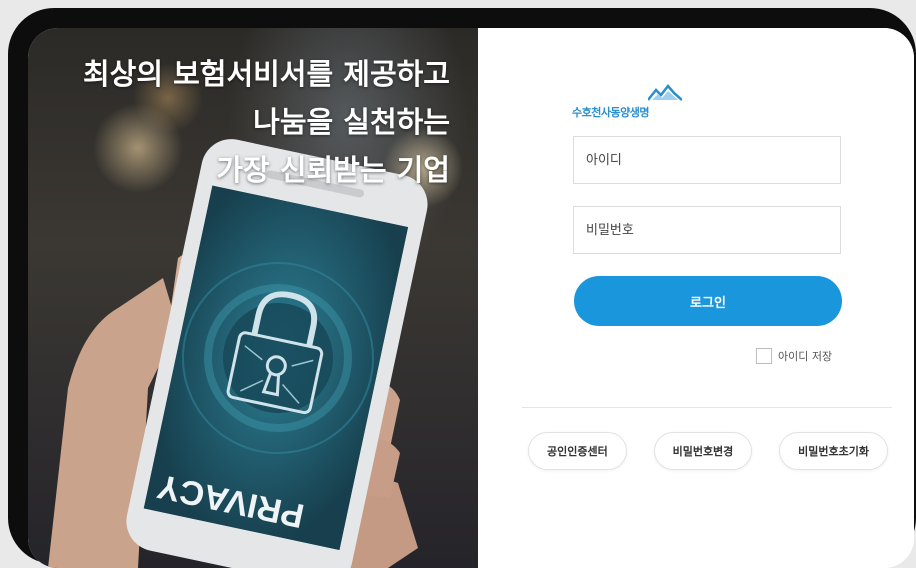 The image size is (916, 568). I want to click on remember-label: 아이디 저장, so click(805, 356).